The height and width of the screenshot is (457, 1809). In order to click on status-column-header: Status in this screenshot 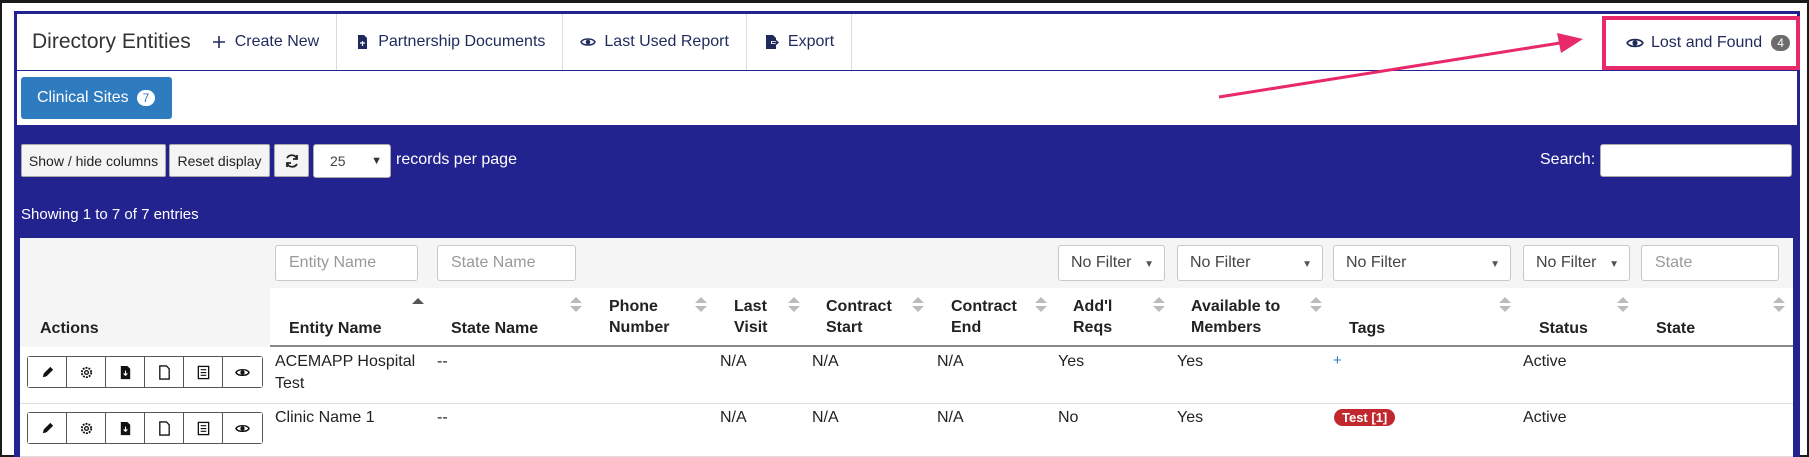, I will do `click(1563, 328)`.